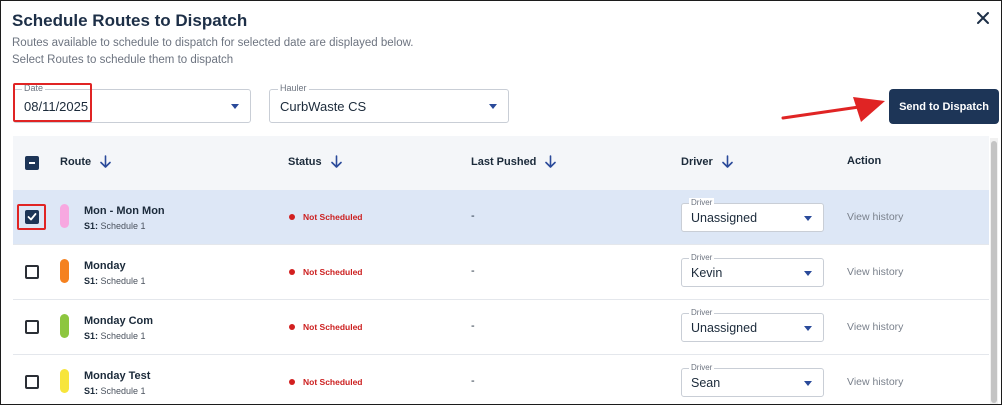 This screenshot has height=405, width=1002. Describe the element at coordinates (944, 106) in the screenshot. I see `send-to-dispatch-button: Send to Dispatch` at that location.